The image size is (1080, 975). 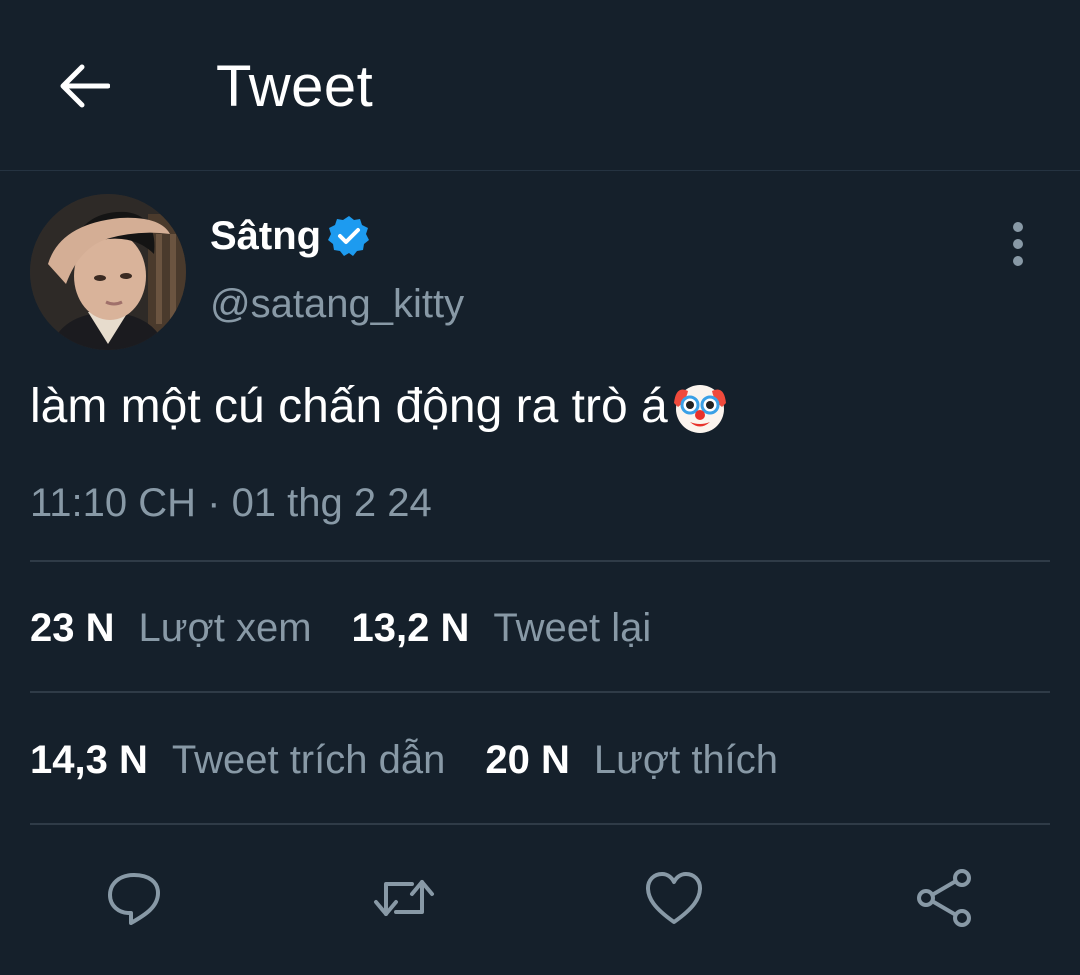 I want to click on like-button, so click(x=674, y=898).